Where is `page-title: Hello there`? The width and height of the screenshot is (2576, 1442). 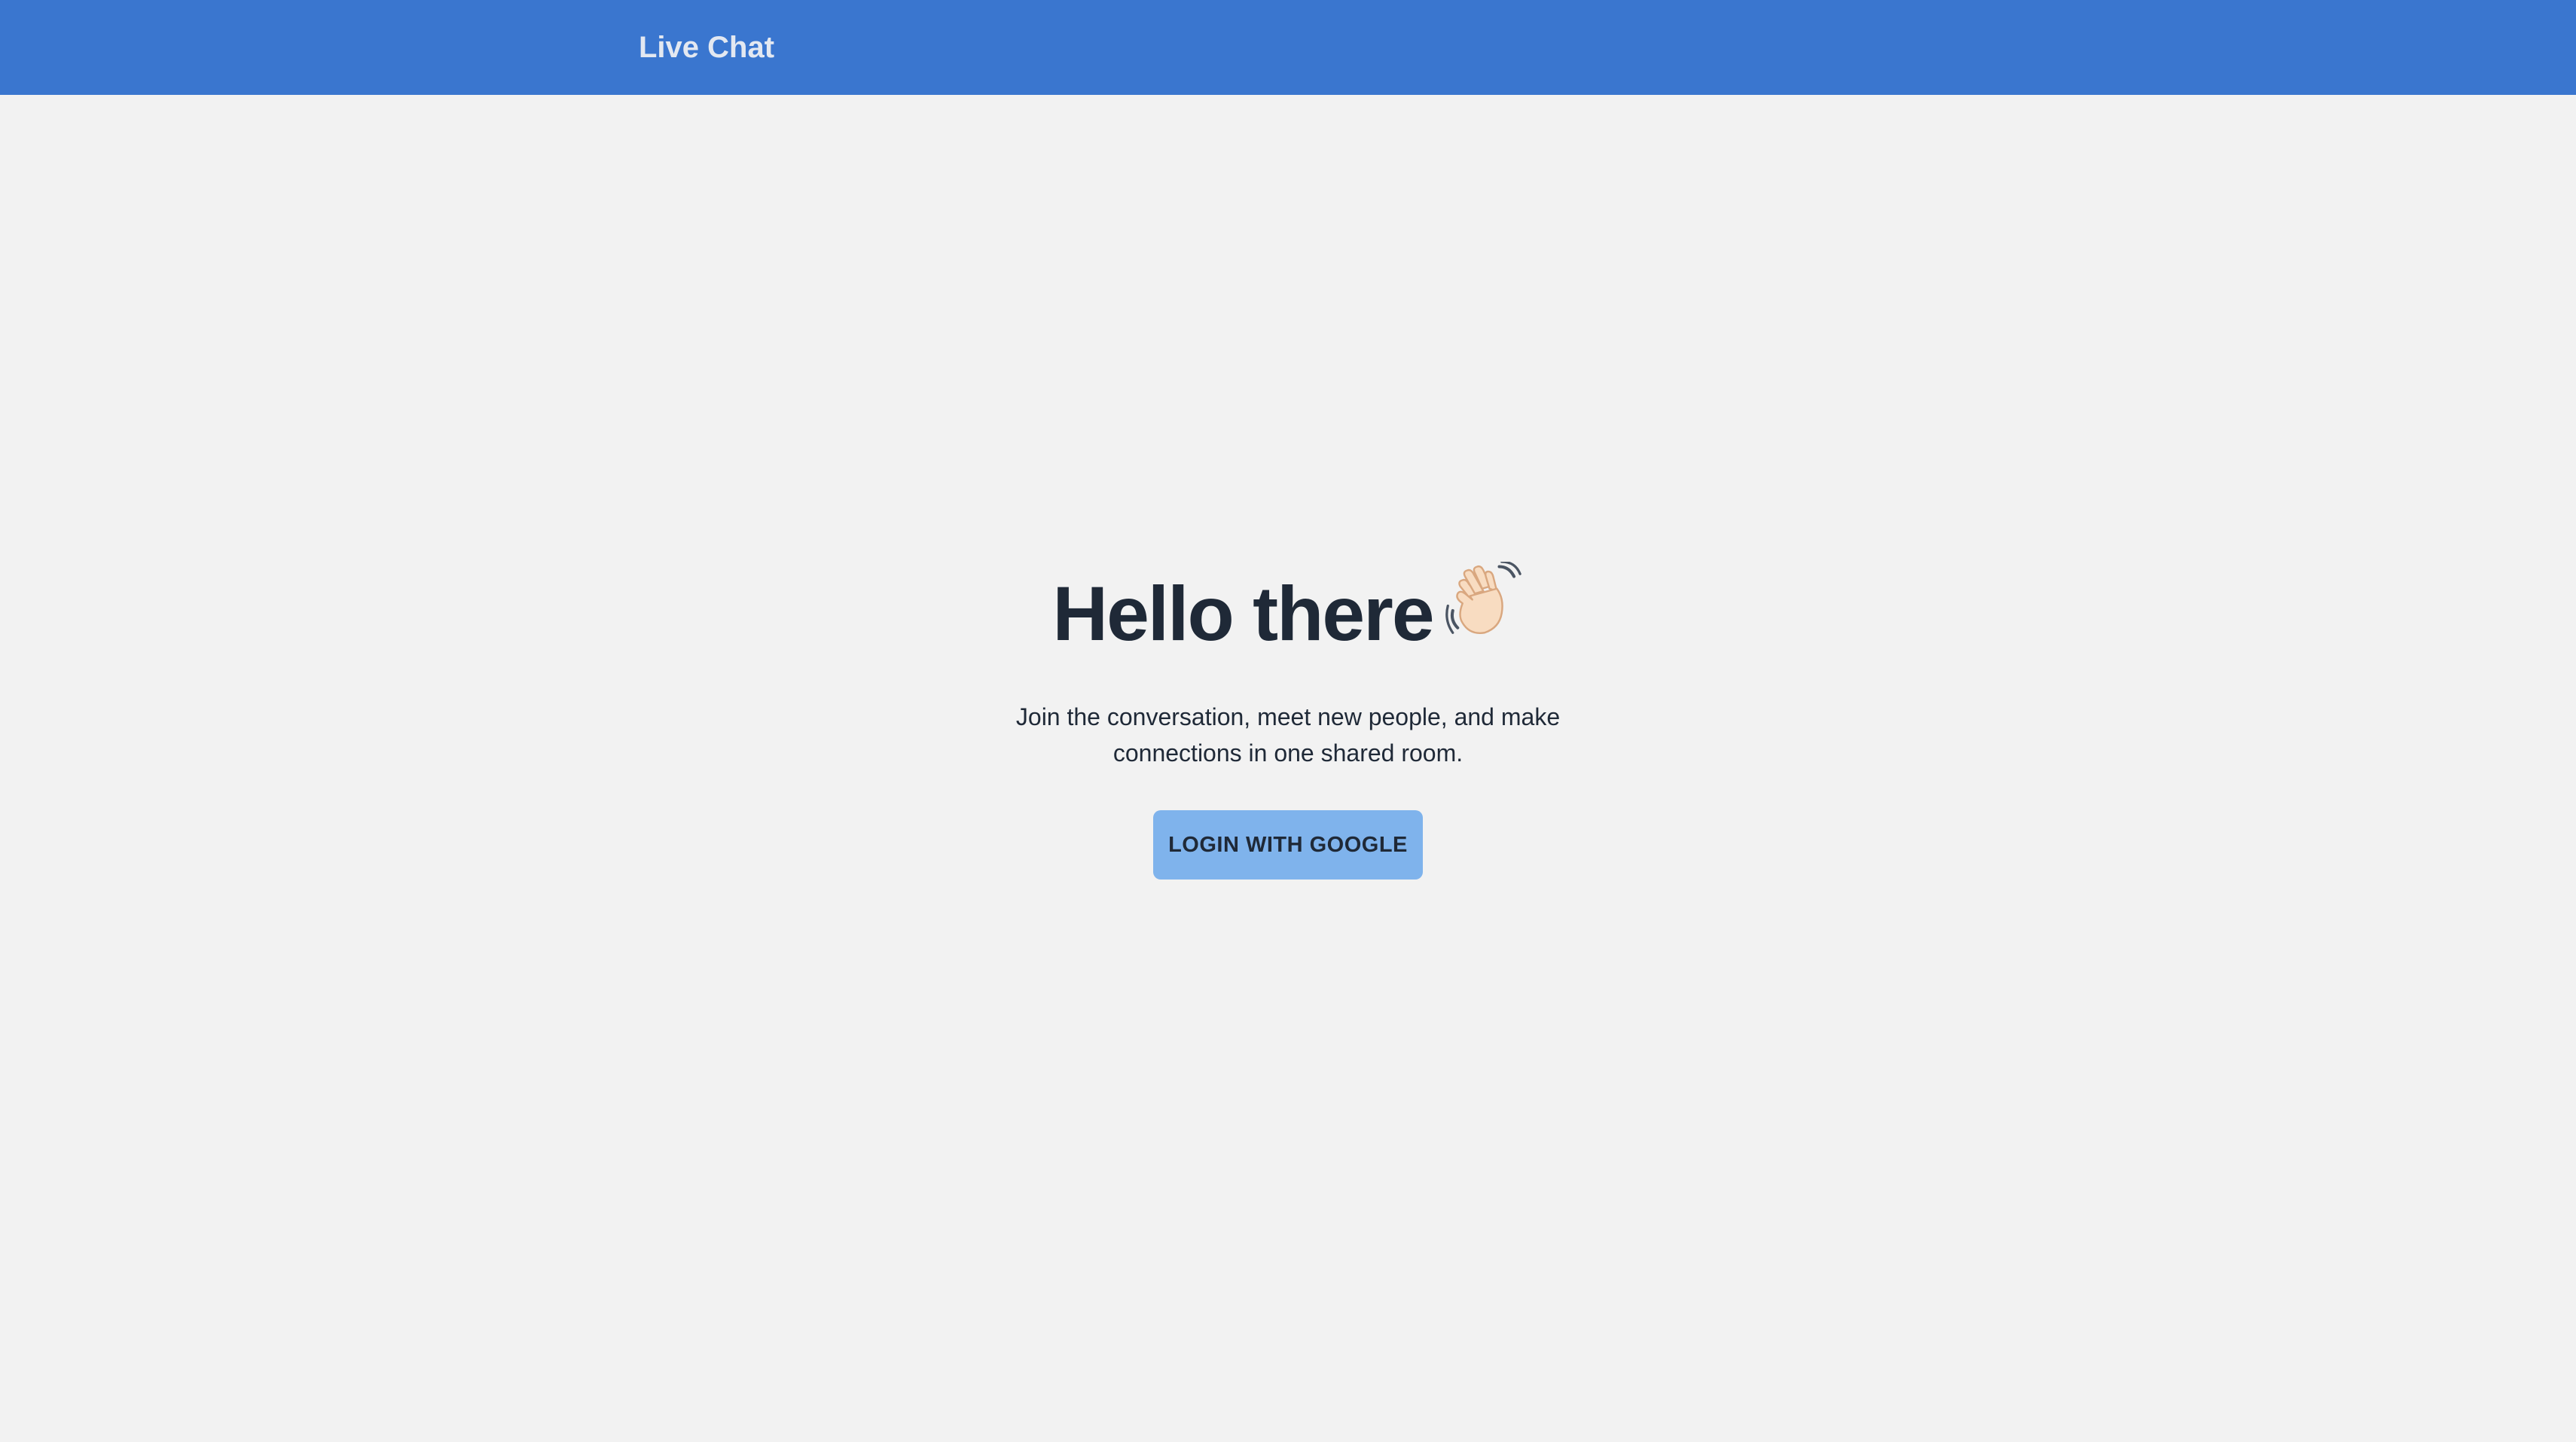
page-title: Hello there is located at coordinates (1288, 614).